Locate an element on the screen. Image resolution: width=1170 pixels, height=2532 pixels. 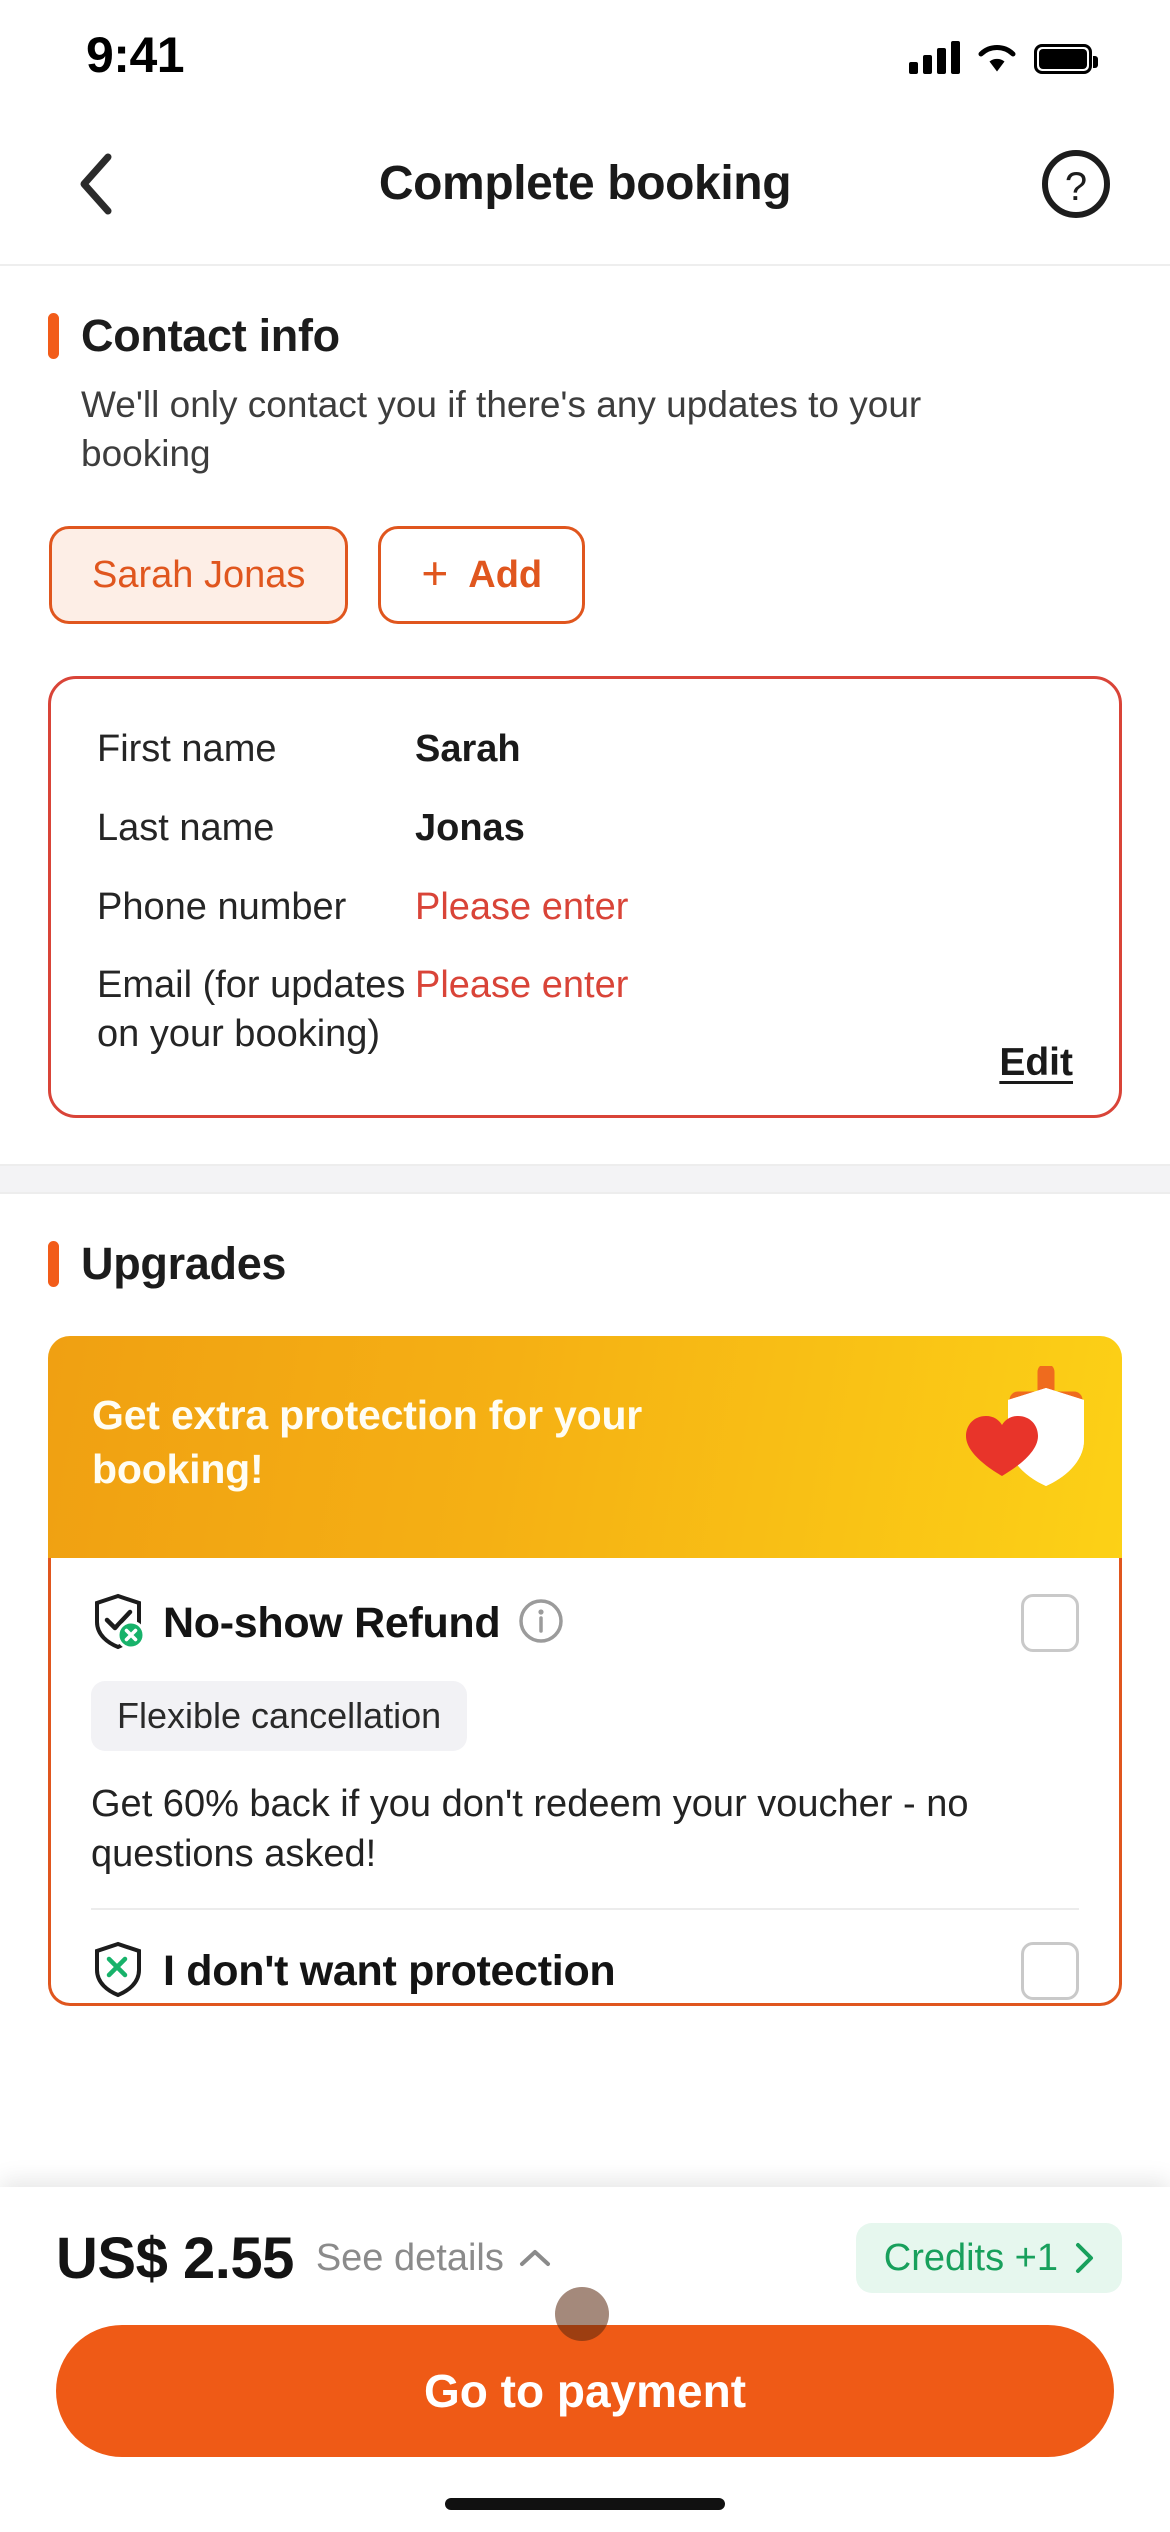
wifi-icon is located at coordinates (997, 58).